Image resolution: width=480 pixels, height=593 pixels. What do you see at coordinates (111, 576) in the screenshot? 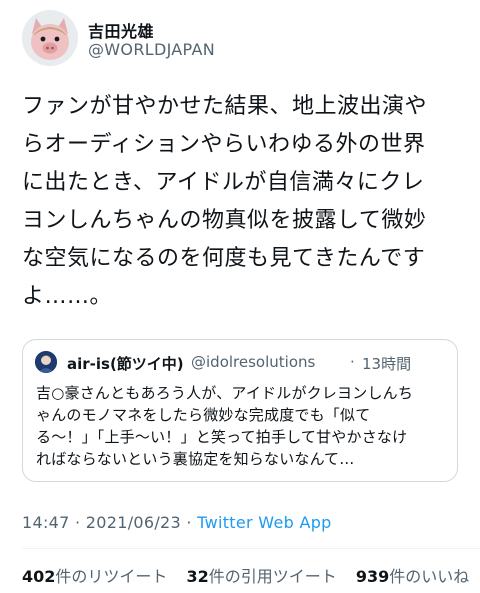
I see `retweets-label: 件のリツイート` at bounding box center [111, 576].